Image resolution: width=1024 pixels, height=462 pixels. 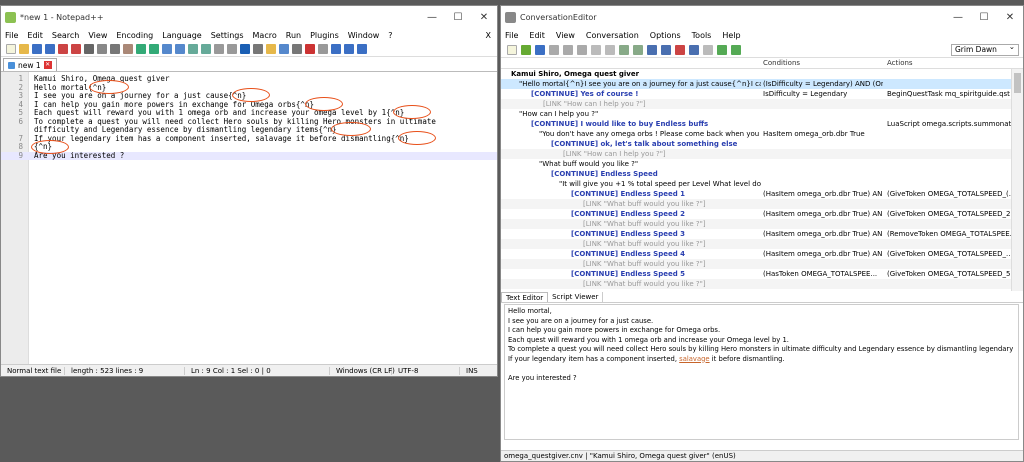 What do you see at coordinates (47, 65) in the screenshot?
I see `tab-close-icon: ✕` at bounding box center [47, 65].